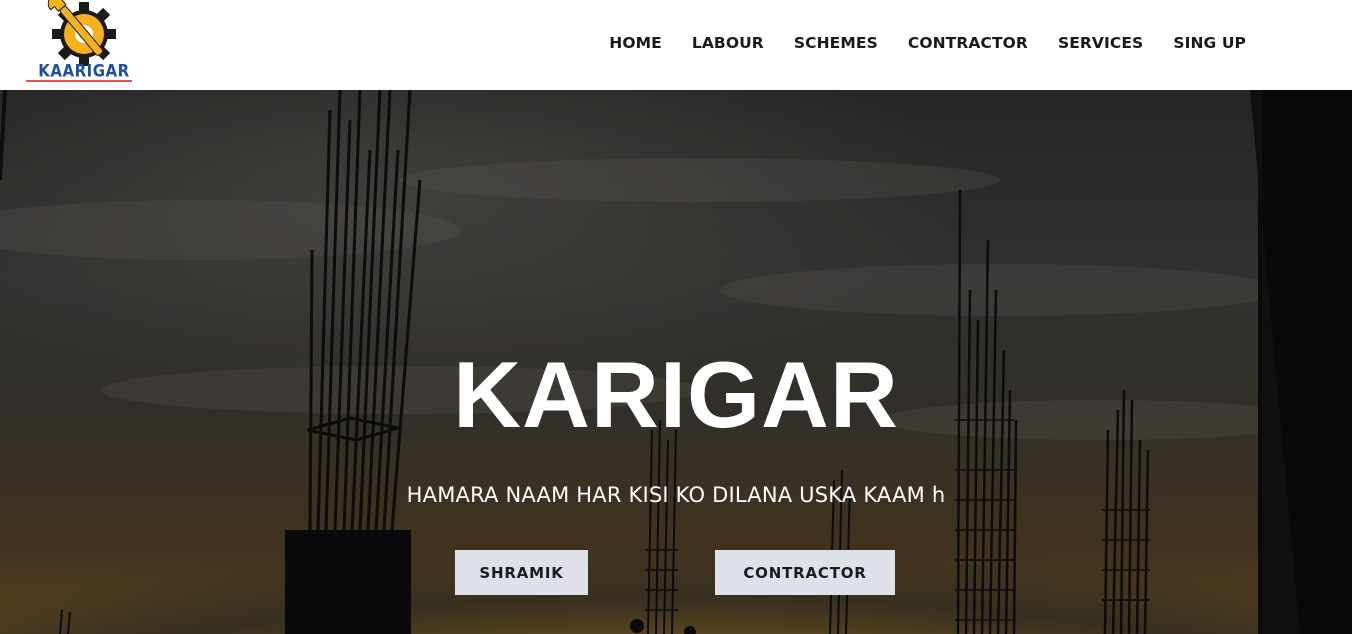 This screenshot has height=634, width=1352. Describe the element at coordinates (84, 71) in the screenshot. I see `logo-text: KAARIGAR` at that location.